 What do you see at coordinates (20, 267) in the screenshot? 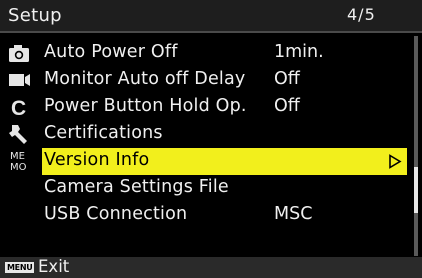
I see `menu-button-icon: MENU` at bounding box center [20, 267].